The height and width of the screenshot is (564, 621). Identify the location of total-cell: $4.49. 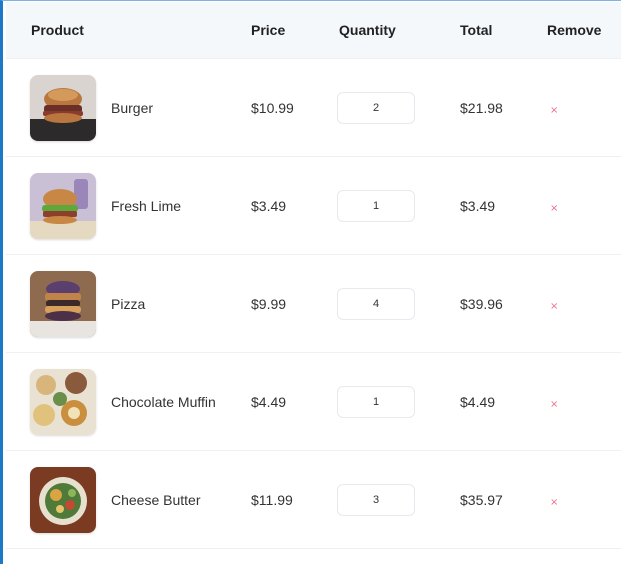
(503, 401).